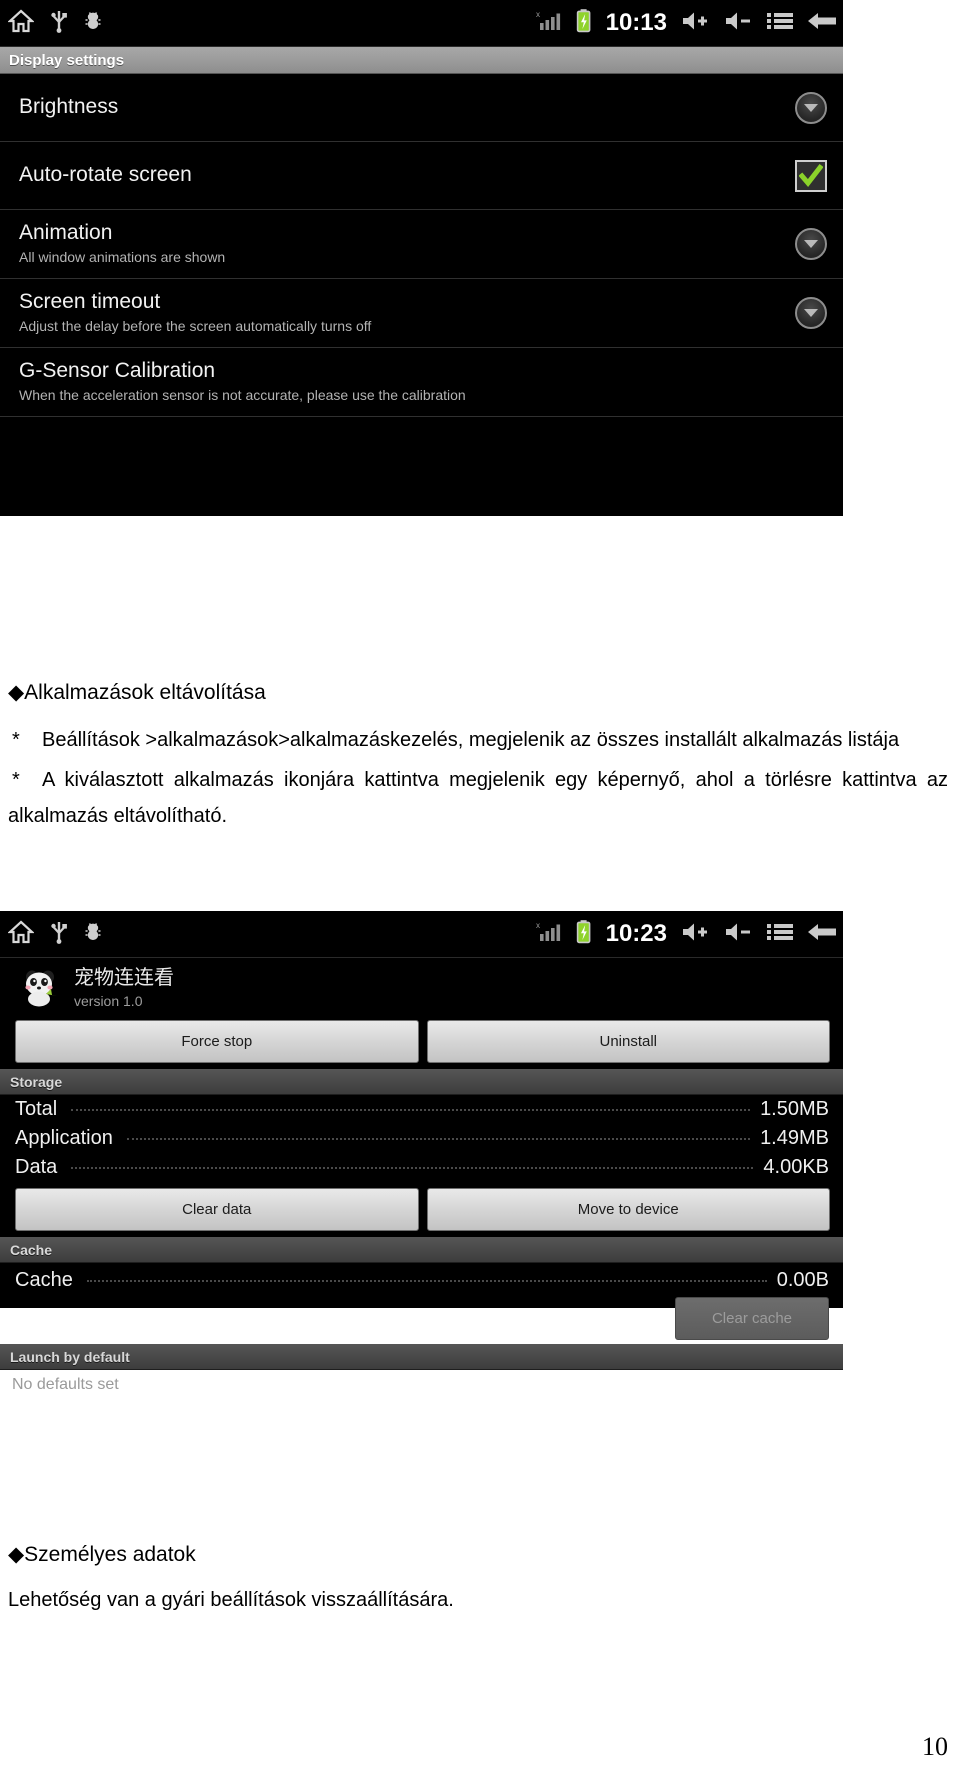  I want to click on pref-row-brightness: Brightness, so click(421, 108).